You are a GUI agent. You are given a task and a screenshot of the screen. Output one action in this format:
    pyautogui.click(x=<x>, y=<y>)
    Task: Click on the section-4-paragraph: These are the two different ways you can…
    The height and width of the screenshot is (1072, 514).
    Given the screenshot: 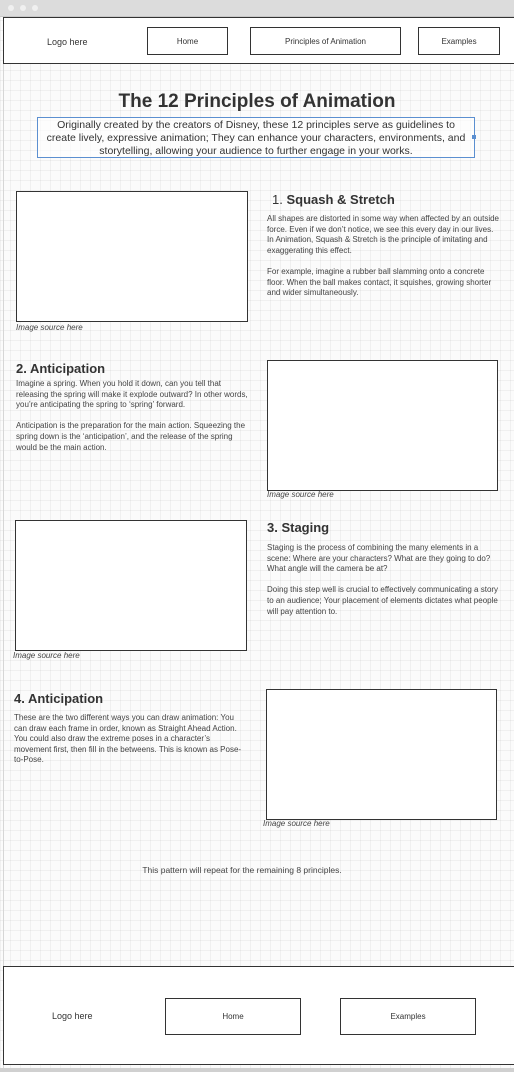 What is the action you would take?
    pyautogui.click(x=128, y=739)
    